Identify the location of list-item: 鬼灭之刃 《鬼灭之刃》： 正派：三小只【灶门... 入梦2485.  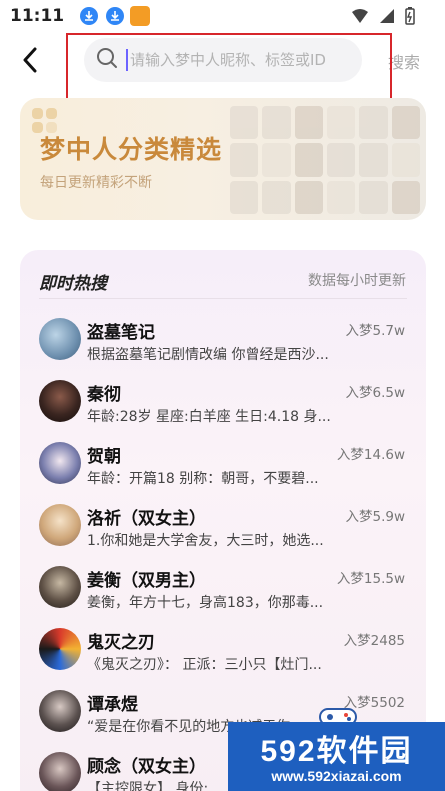
(225, 654).